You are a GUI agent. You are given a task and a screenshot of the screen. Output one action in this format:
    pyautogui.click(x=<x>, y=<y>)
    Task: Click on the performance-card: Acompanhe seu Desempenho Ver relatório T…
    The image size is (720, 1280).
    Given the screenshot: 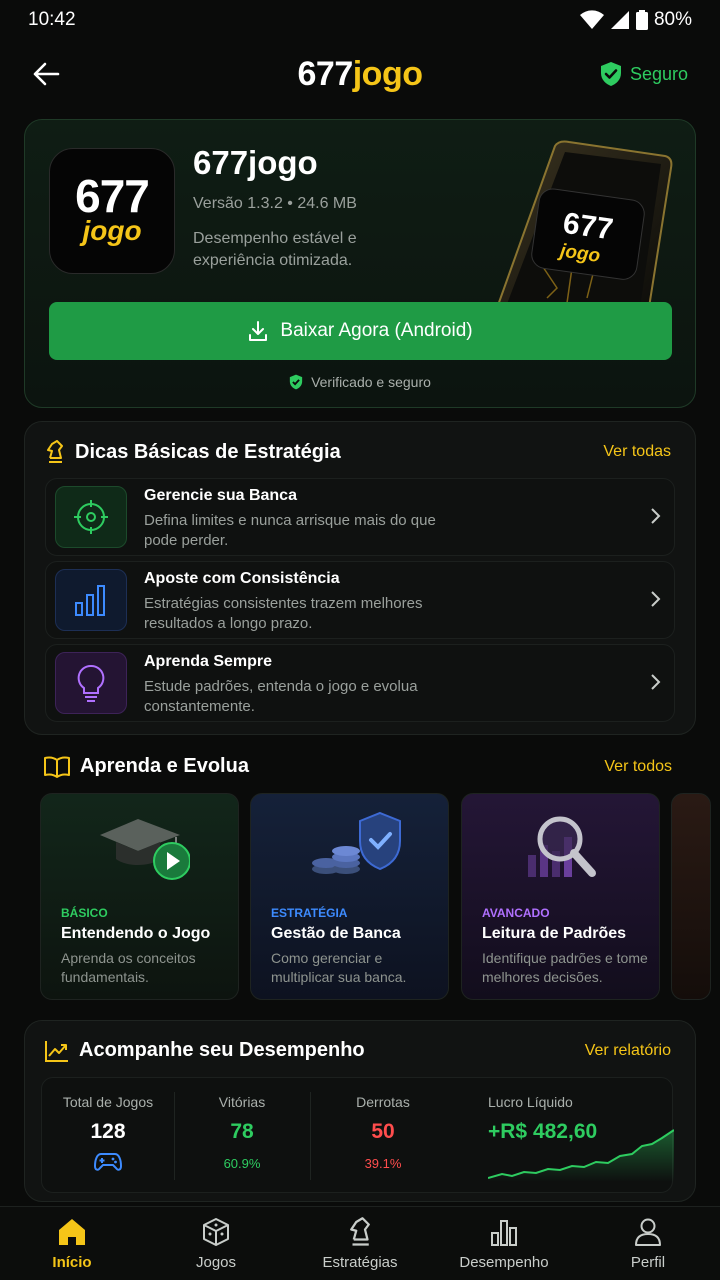 What is the action you would take?
    pyautogui.click(x=360, y=1111)
    